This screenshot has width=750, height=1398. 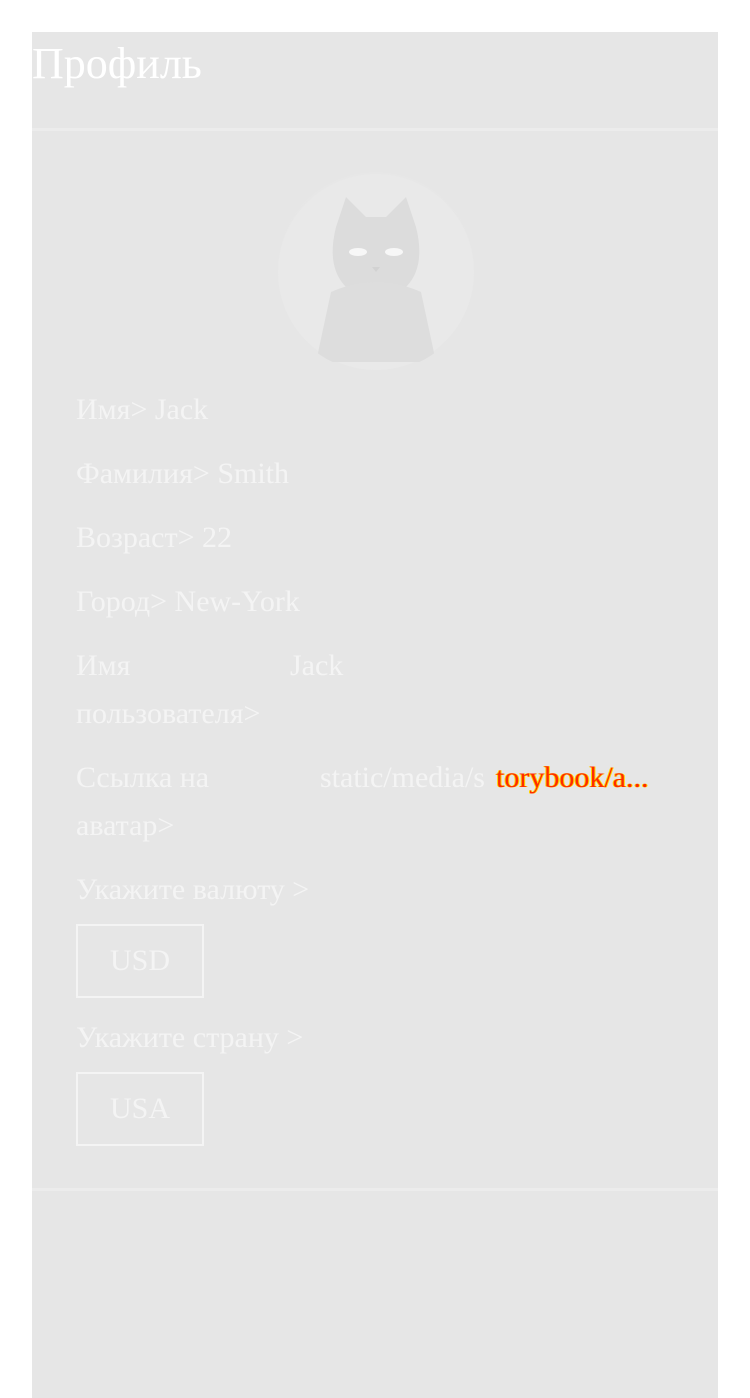 I want to click on city-value: New-York, so click(x=237, y=601).